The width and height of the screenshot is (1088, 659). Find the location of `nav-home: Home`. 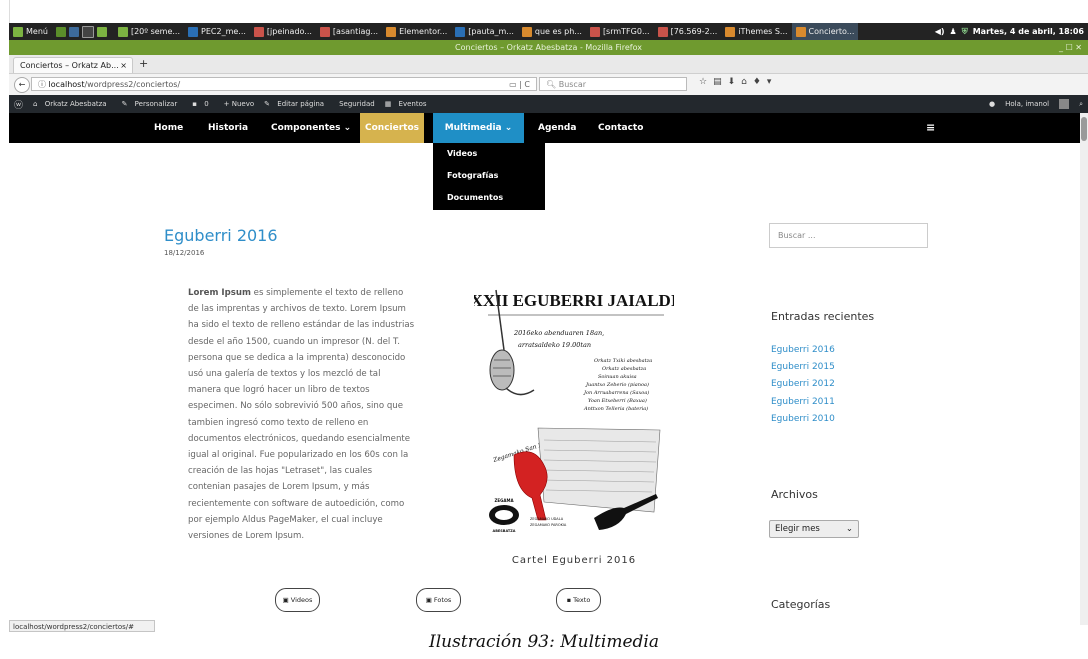

nav-home: Home is located at coordinates (168, 128).